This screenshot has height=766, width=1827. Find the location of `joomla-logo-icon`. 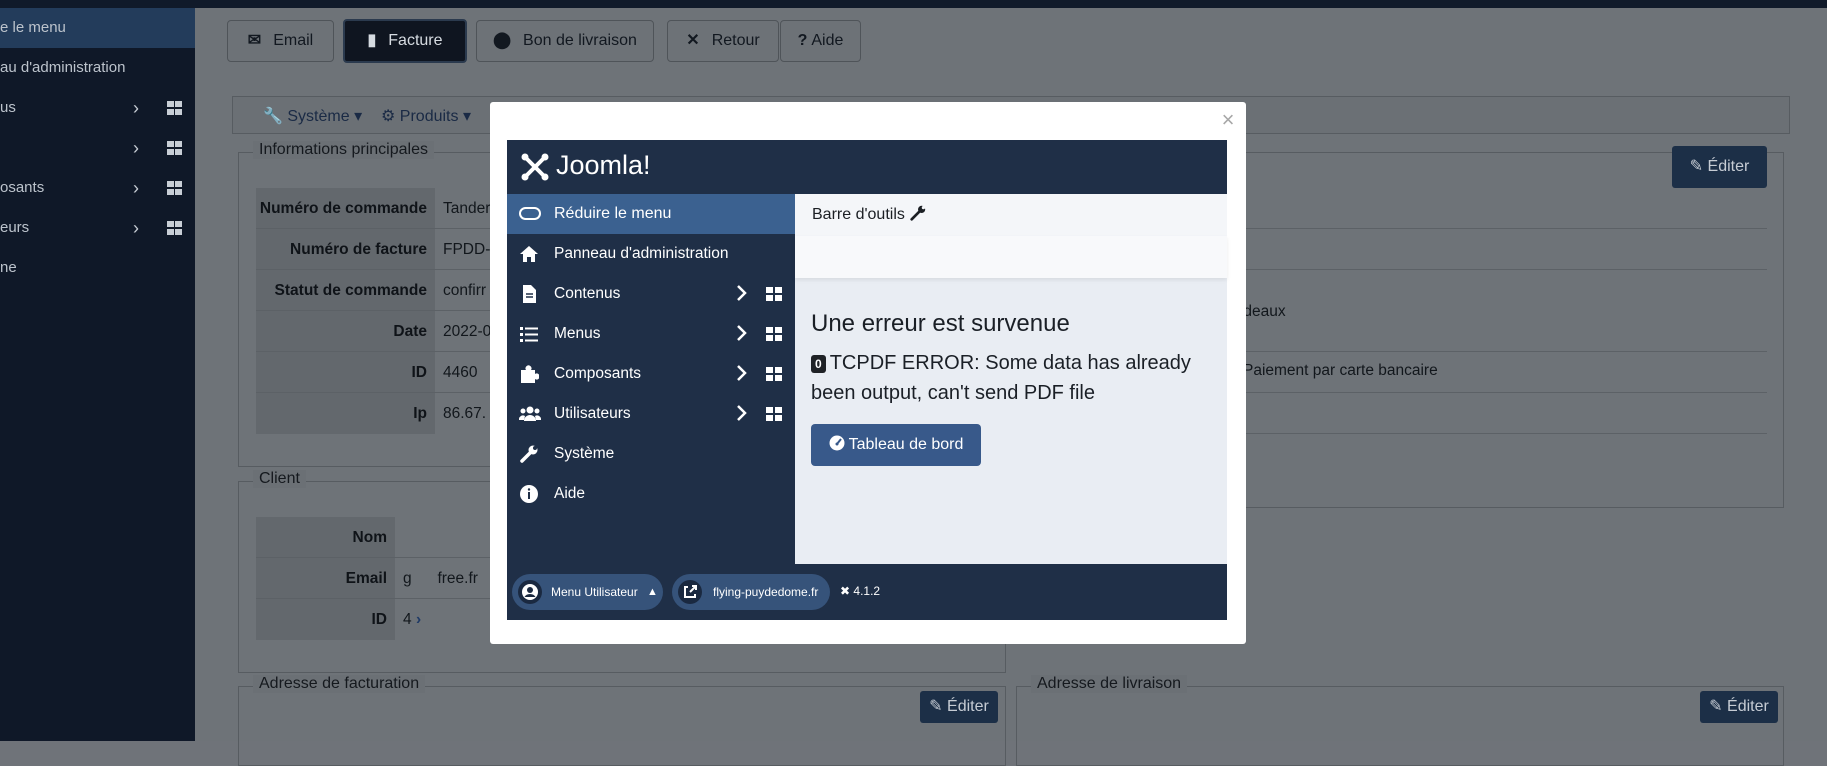

joomla-logo-icon is located at coordinates (535, 167).